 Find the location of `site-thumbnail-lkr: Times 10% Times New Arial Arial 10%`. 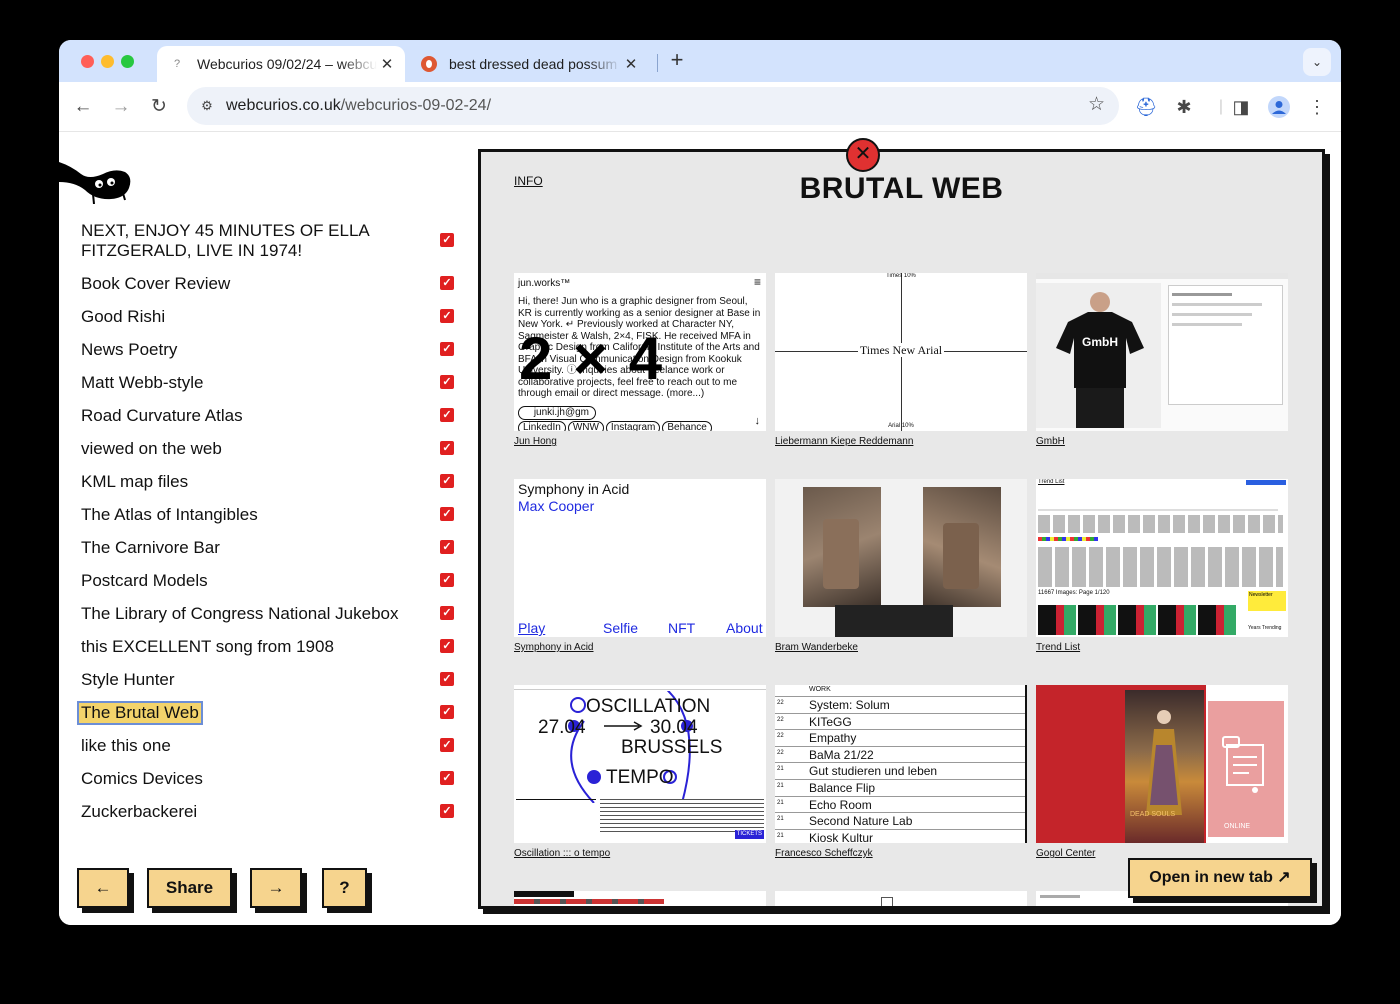

site-thumbnail-lkr: Times 10% Times New Arial Arial 10% is located at coordinates (901, 352).